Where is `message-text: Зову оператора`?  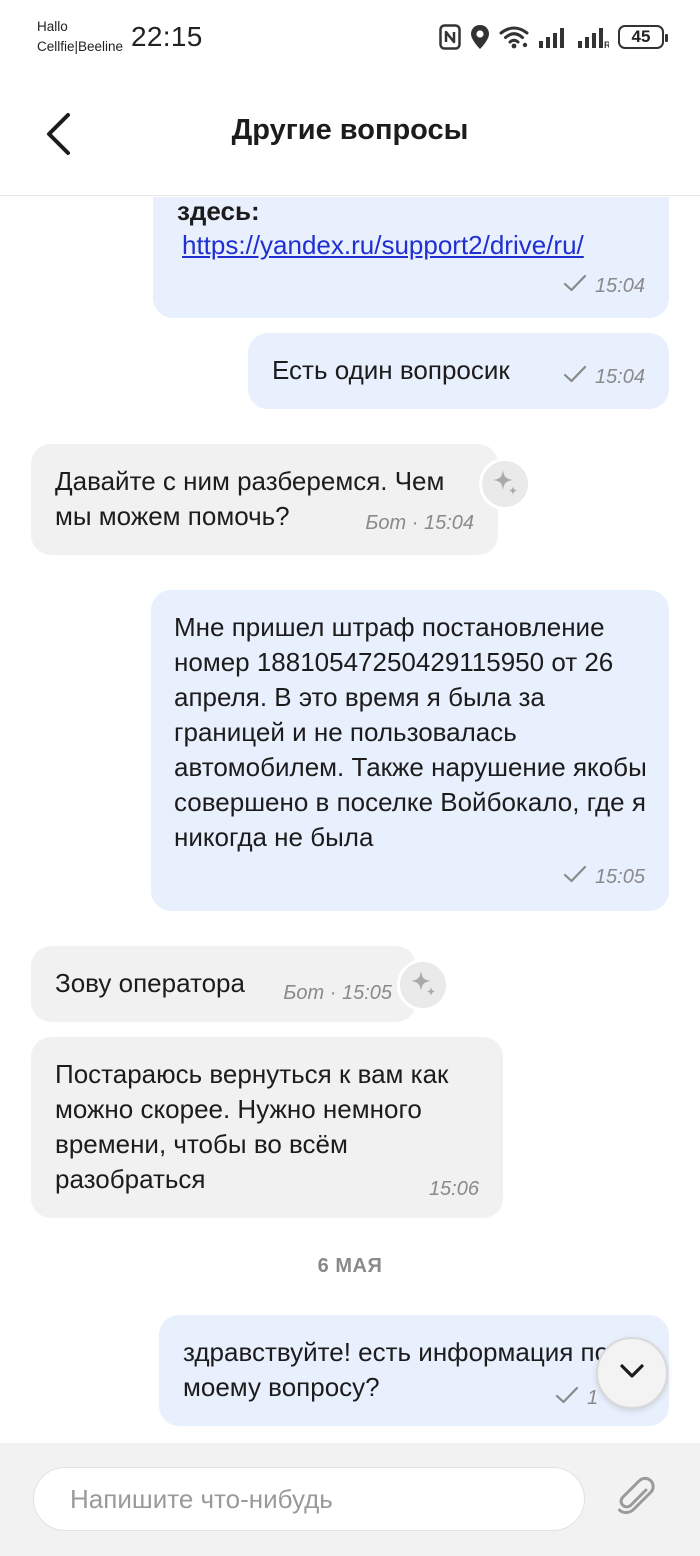 message-text: Зову оператора is located at coordinates (150, 983).